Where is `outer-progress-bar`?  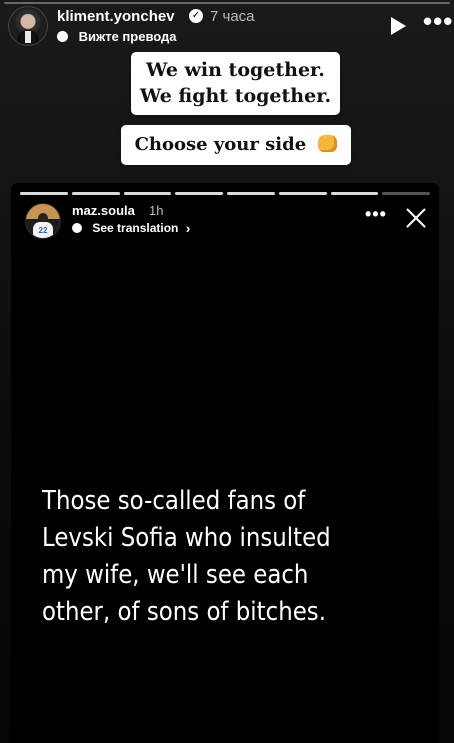
outer-progress-bar is located at coordinates (227, 3).